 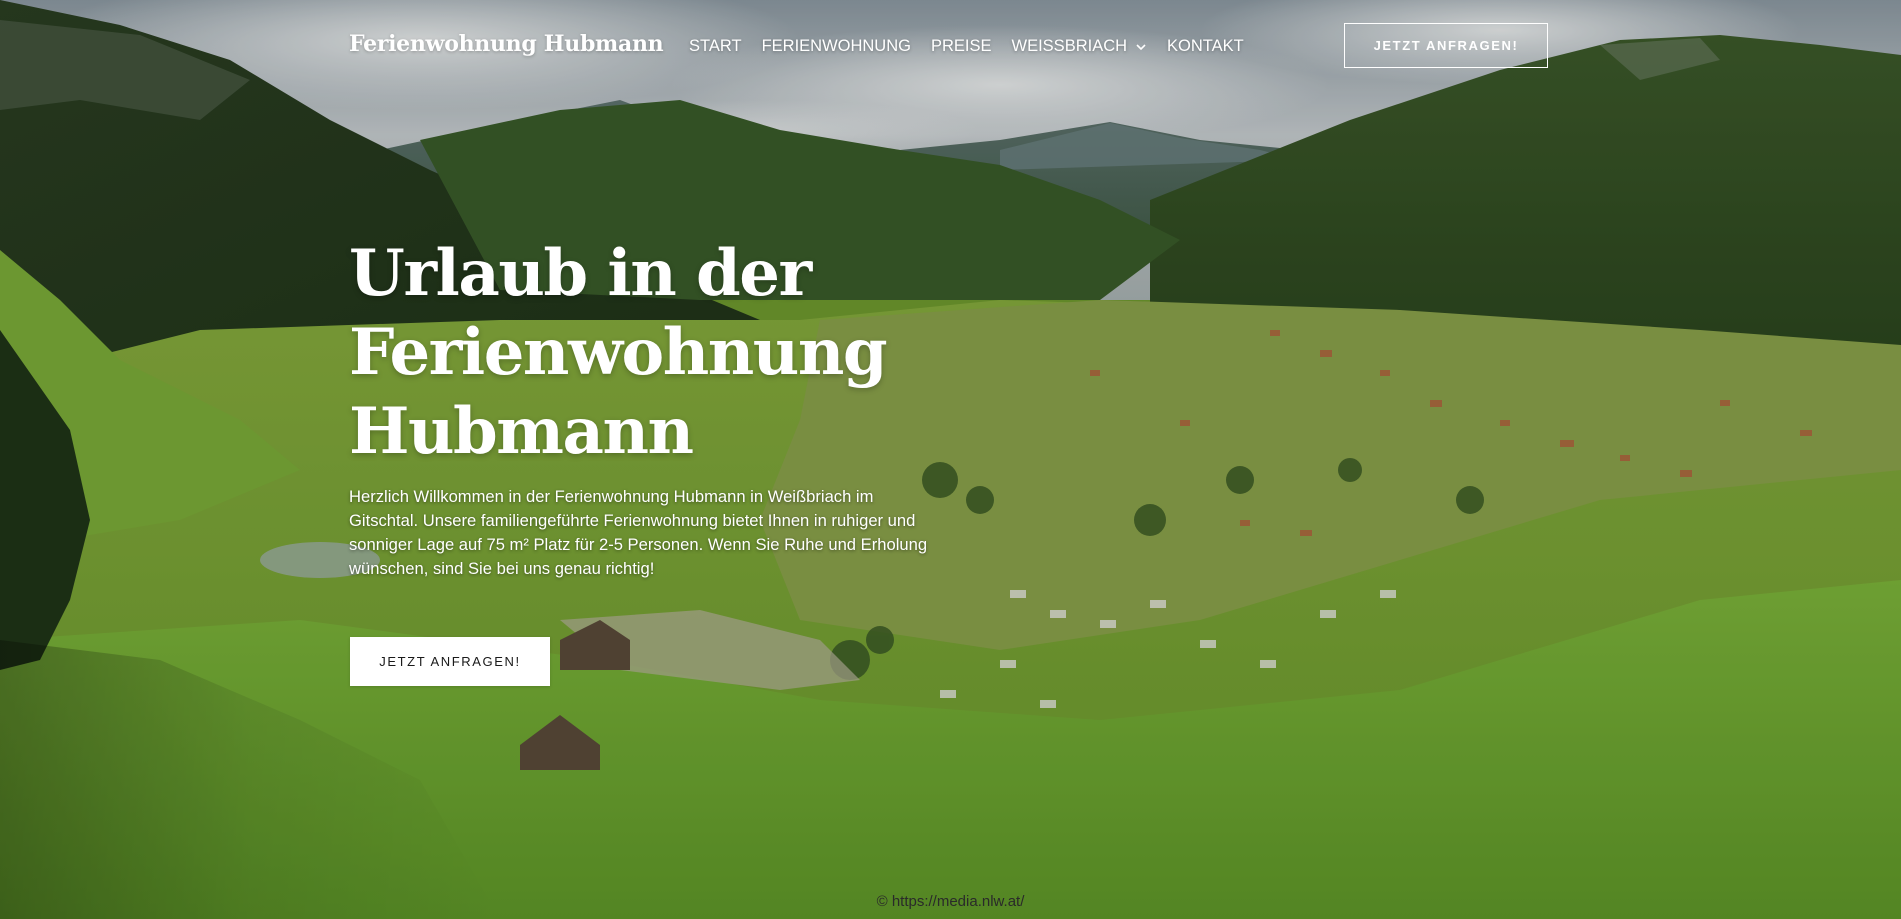 What do you see at coordinates (836, 46) in the screenshot?
I see `nav-ferienwohnung: FERIENWOHNUNG` at bounding box center [836, 46].